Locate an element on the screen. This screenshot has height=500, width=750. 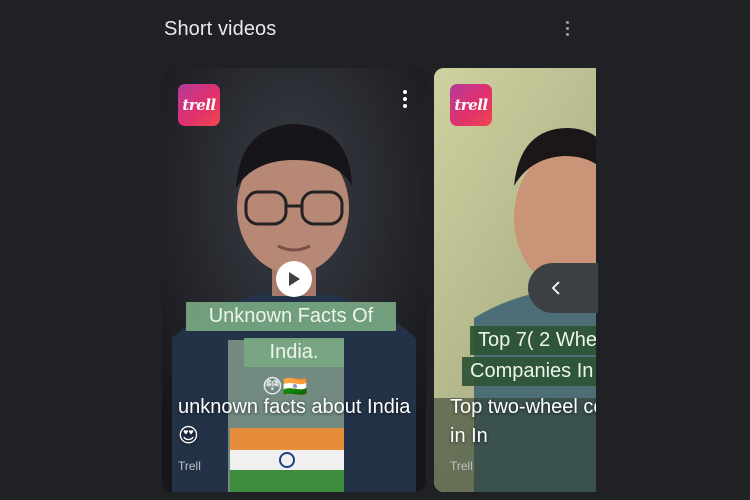
play-icon is located at coordinates (294, 279).